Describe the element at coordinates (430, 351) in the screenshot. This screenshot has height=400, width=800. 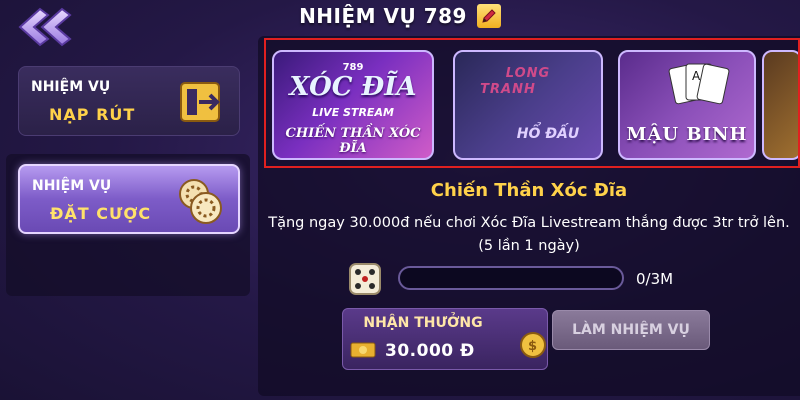
I see `reward-value: 30.000 Đ` at that location.